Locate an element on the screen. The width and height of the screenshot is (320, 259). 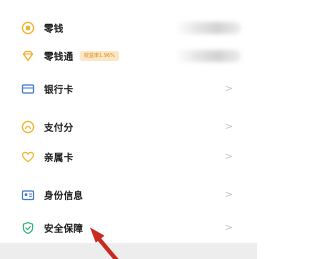
menu-item-identity: 身份信息 > is located at coordinates (128, 195).